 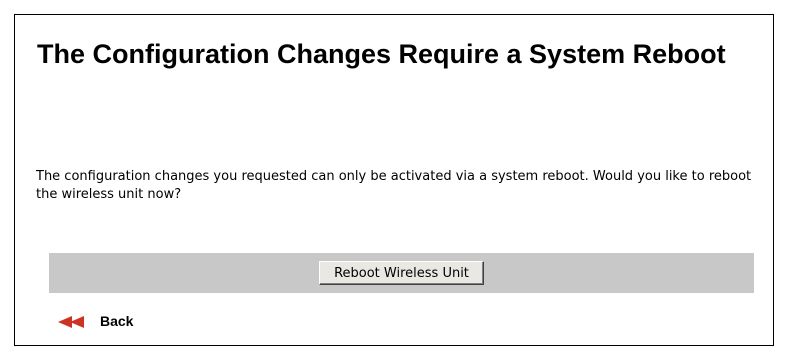 I want to click on reboot-wireless-unit-button: Reboot Wireless Unit, so click(x=401, y=273).